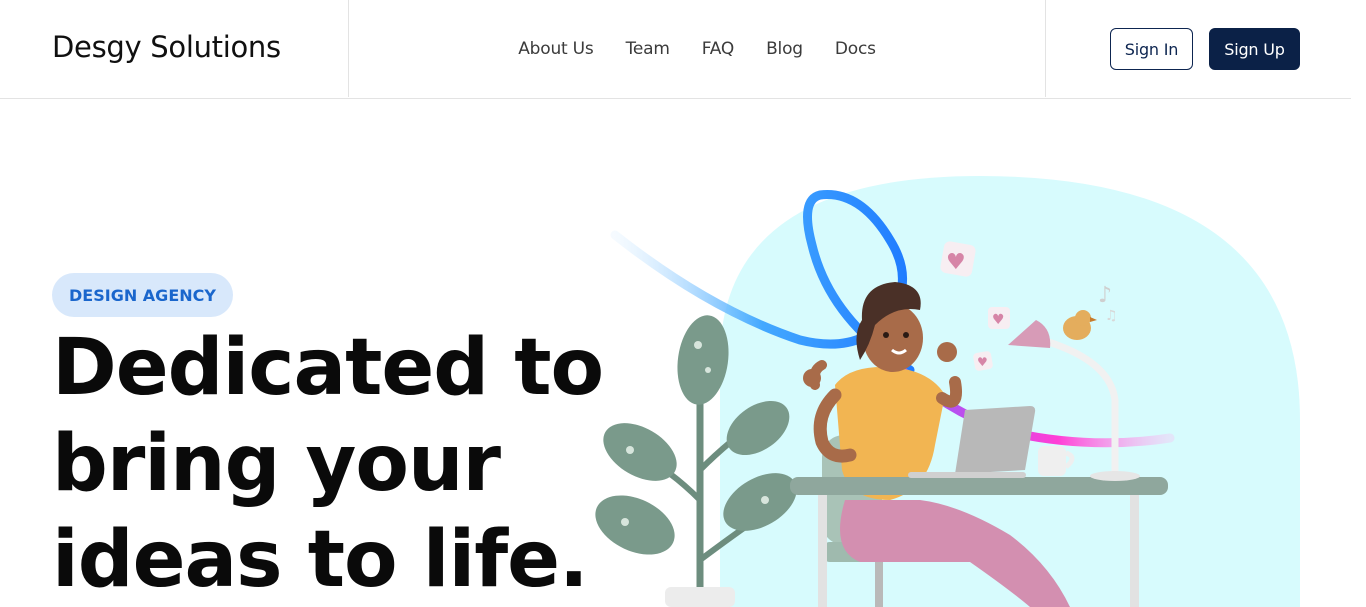  I want to click on laptop-icon, so click(995, 440).